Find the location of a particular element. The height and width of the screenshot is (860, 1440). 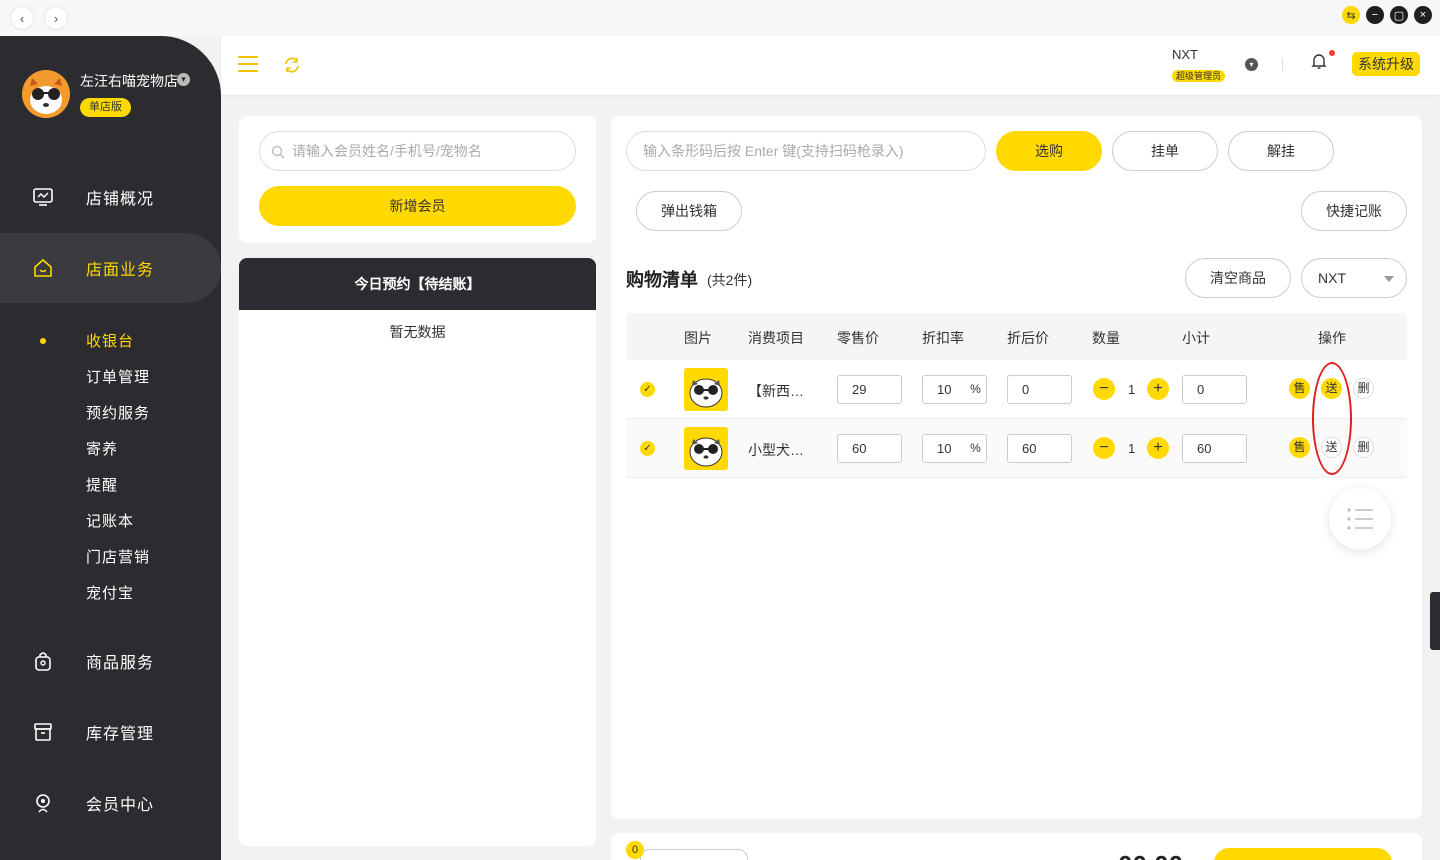

nav-label: 商品服务 is located at coordinates (120, 663).